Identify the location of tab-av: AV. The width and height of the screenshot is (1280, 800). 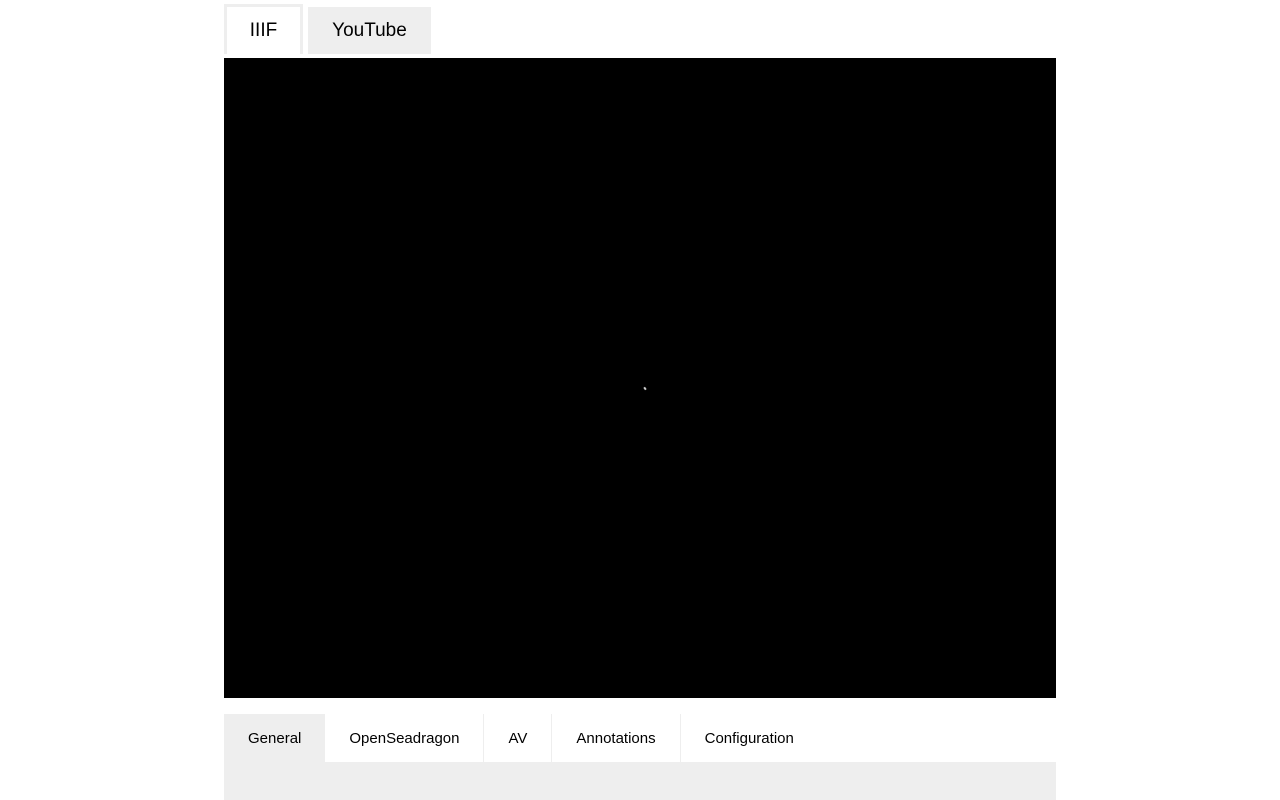
(518, 738).